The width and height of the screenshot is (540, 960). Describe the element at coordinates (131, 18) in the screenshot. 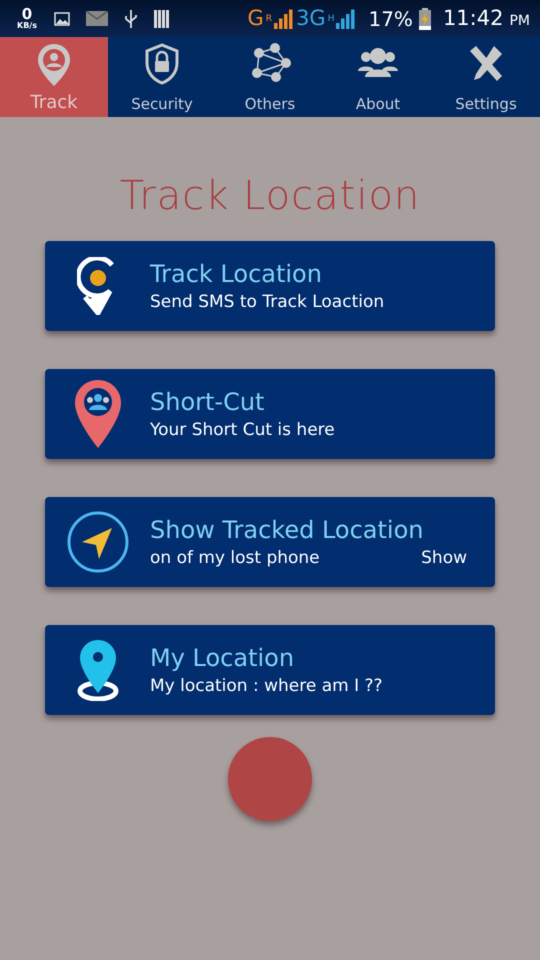

I see `usb-icon` at that location.